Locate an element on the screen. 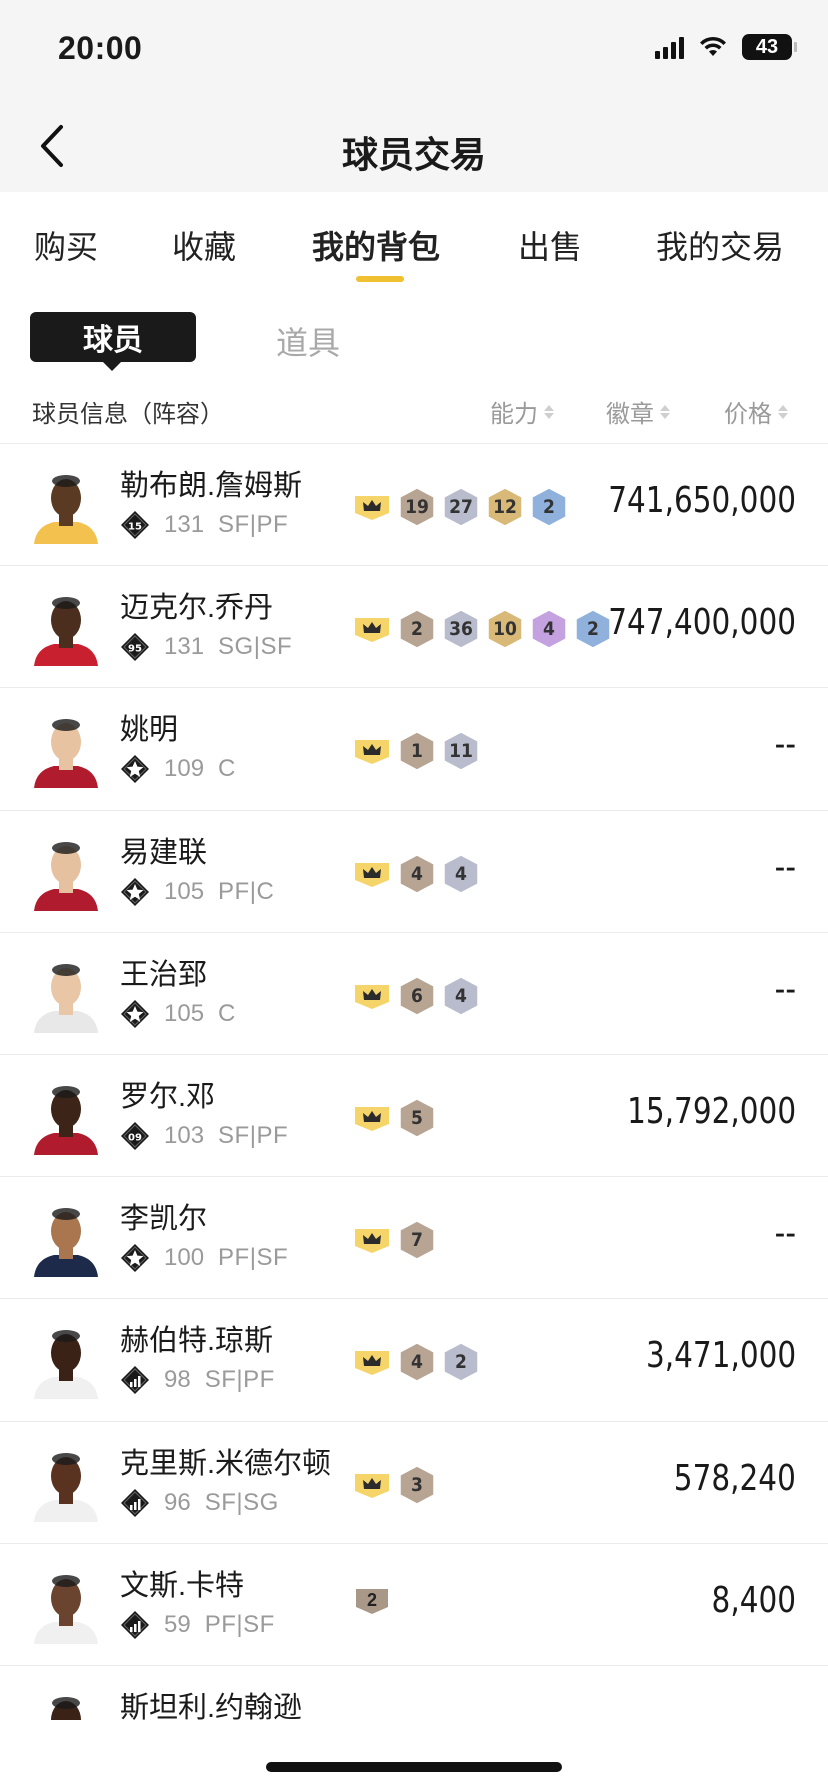 The height and width of the screenshot is (1792, 828). player-row: 王治郅 105 C 6 4 -- is located at coordinates (414, 994).